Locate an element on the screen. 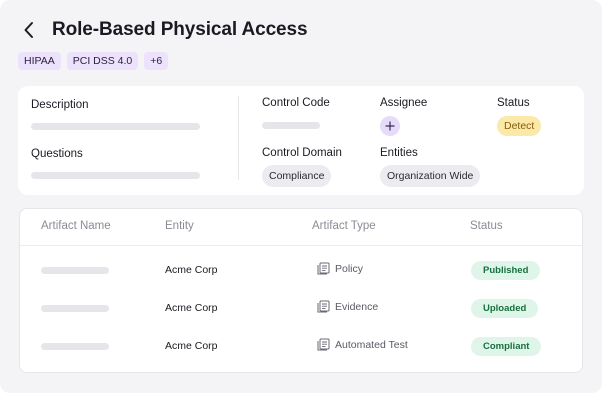 This screenshot has height=393, width=602. page-header: Role-Based Physical Access is located at coordinates (163, 30).